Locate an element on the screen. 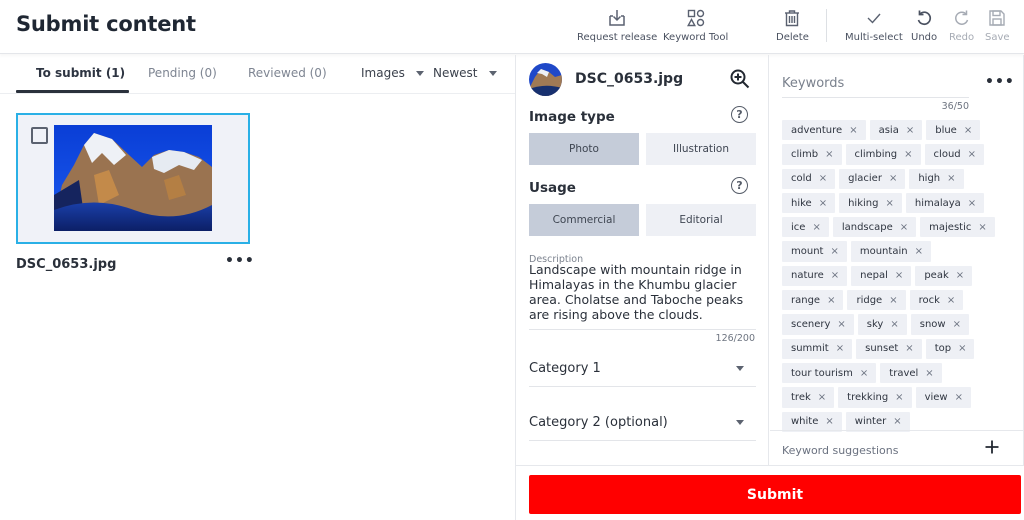 Image resolution: width=1024 pixels, height=520 pixels. multi-select-button: Multi-select is located at coordinates (874, 27).